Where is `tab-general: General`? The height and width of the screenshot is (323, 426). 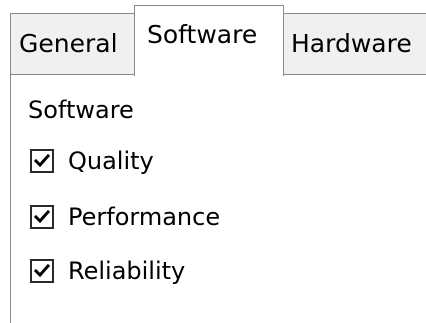 tab-general: General is located at coordinates (72, 44).